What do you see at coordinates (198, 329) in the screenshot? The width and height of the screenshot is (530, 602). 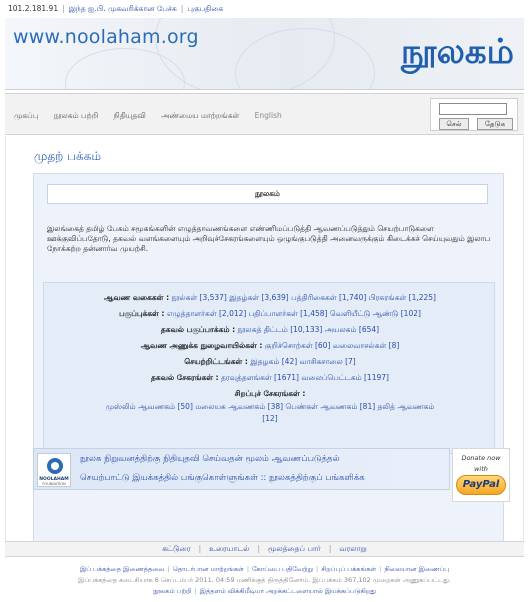 I see `category-label: தகவல் பகுப்பாக்கம் :` at bounding box center [198, 329].